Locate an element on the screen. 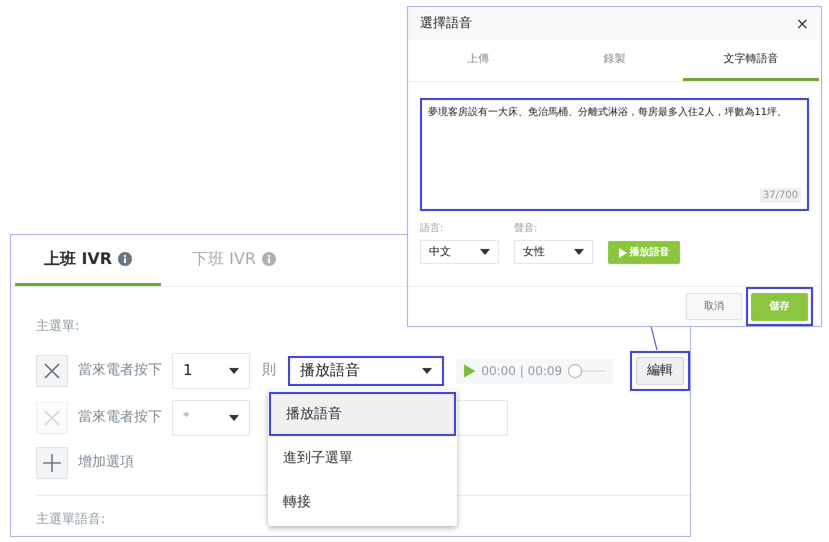  tab: 文字轉語音 is located at coordinates (750, 60).